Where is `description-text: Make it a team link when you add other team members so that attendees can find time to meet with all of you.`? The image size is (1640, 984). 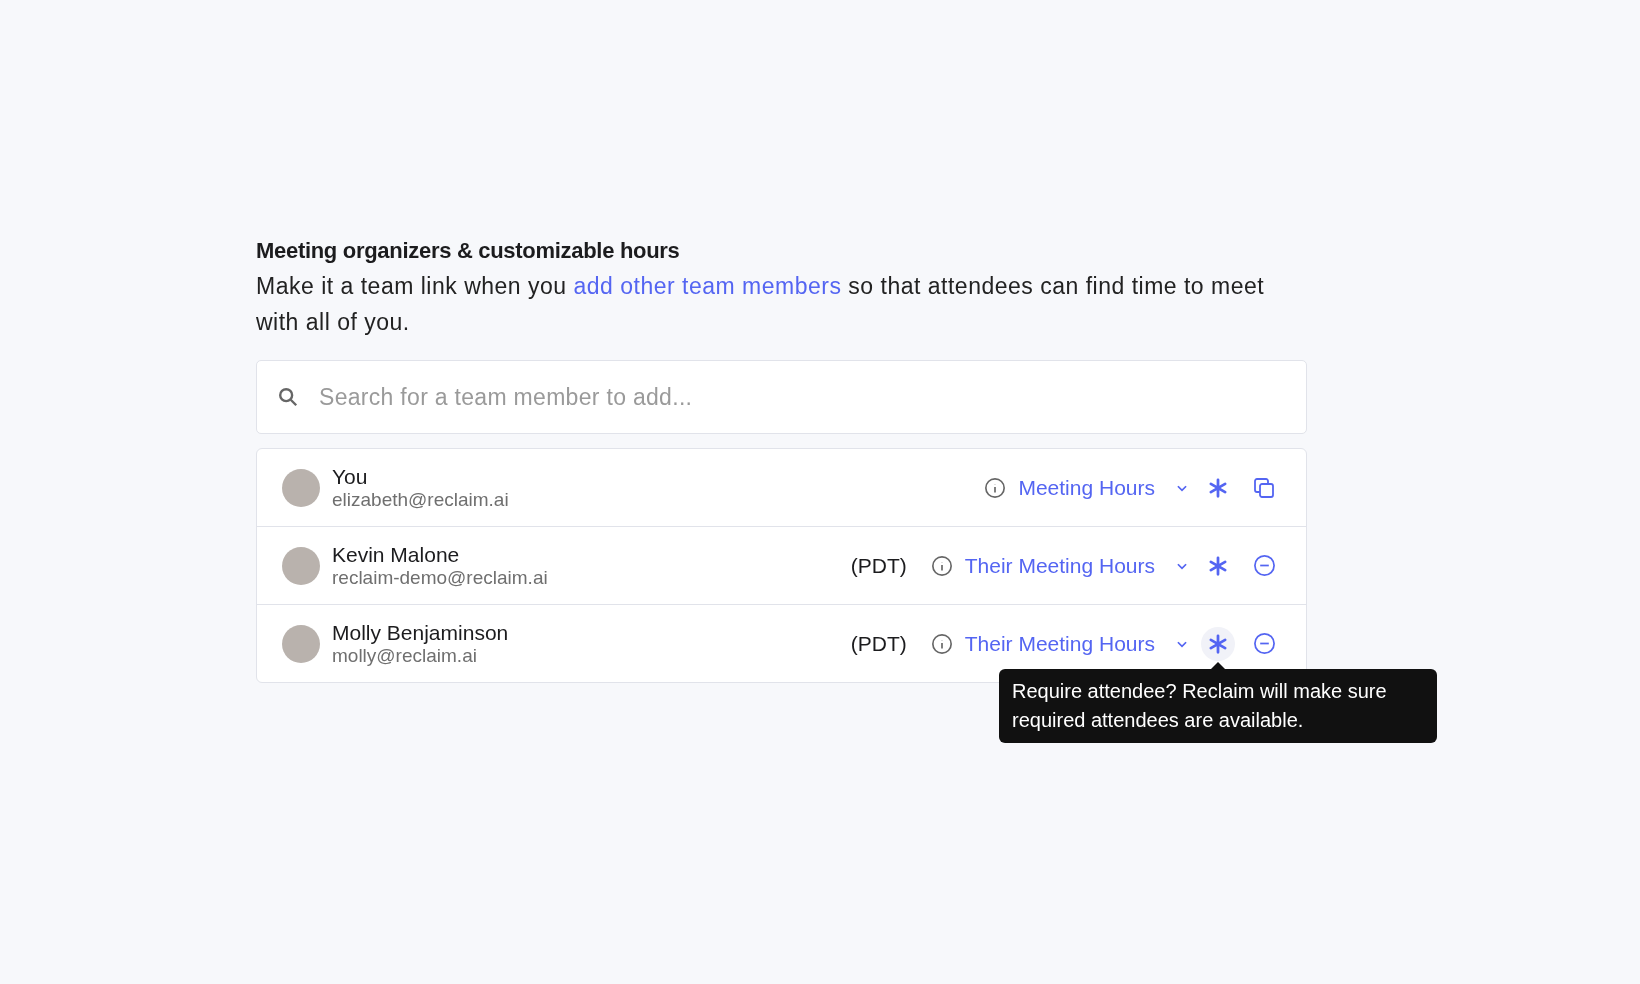
description-text: Make it a team link when you add other team members so that attendees can find time to meet with all of you. is located at coordinates (761, 304).